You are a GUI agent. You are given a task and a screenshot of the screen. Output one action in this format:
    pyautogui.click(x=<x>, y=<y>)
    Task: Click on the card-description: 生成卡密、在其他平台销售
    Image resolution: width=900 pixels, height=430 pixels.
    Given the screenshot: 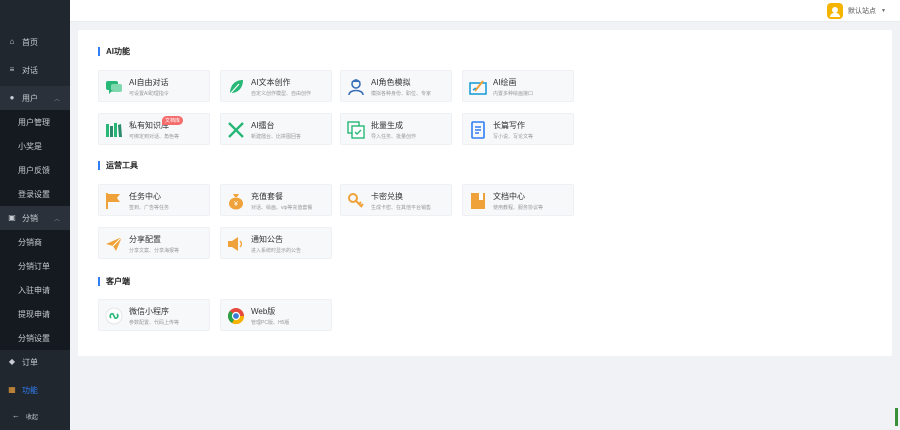 What is the action you would take?
    pyautogui.click(x=401, y=208)
    